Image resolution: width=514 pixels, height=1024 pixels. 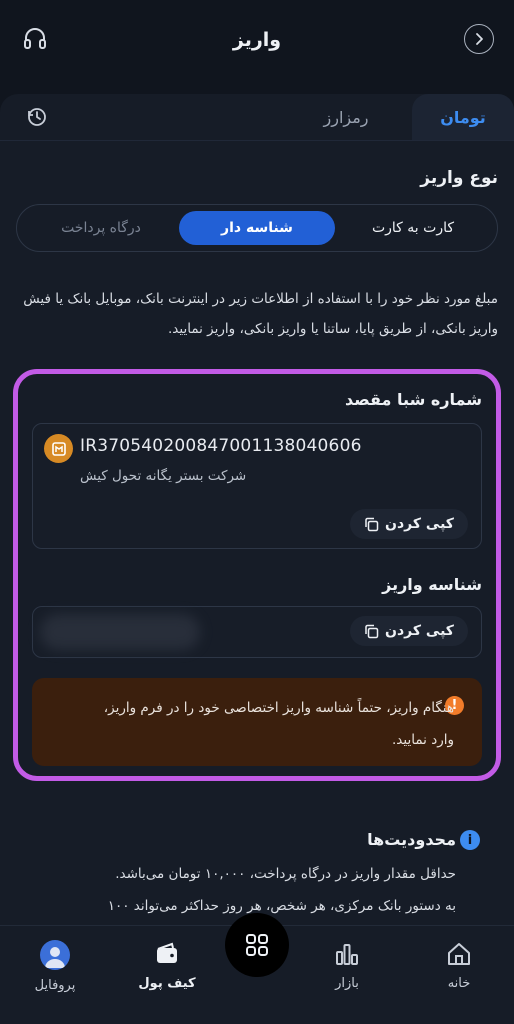 I want to click on header: واریز, so click(x=257, y=40).